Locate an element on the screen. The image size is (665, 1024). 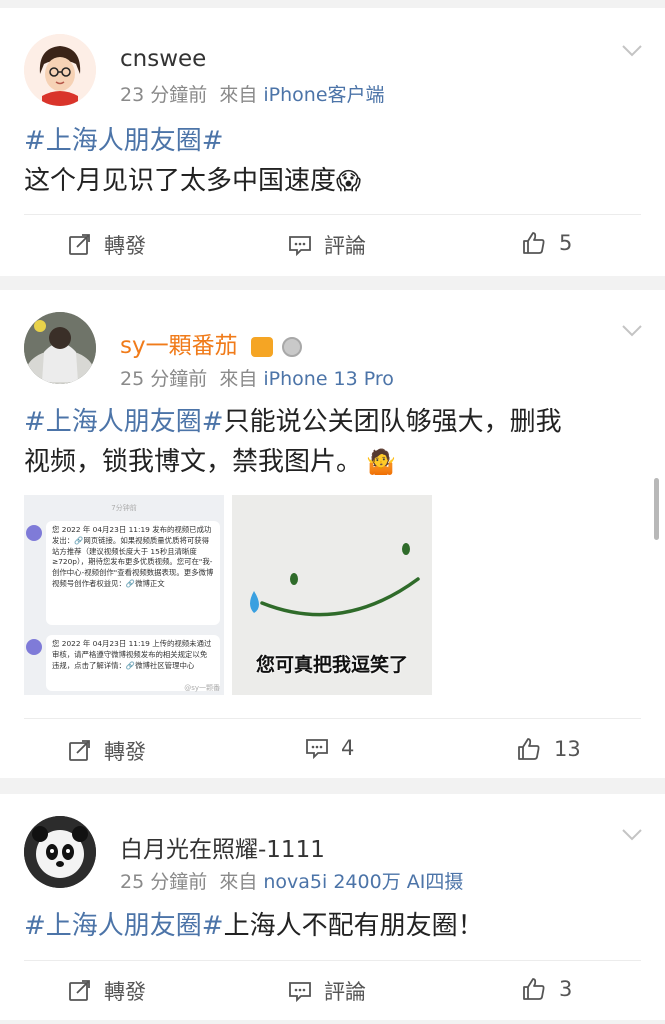
vip-crown-icon is located at coordinates (261, 346).